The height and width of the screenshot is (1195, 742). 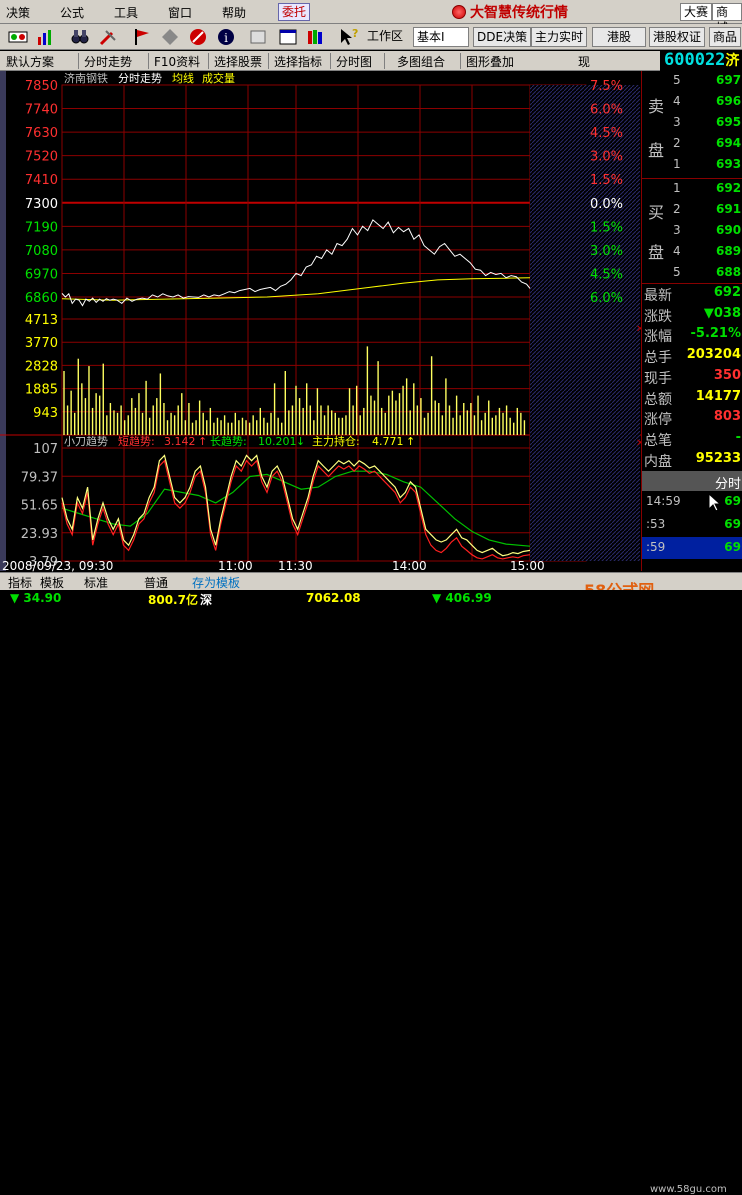 What do you see at coordinates (692, 83) in the screenshot?
I see `sell-level-row: 5 697` at bounding box center [692, 83].